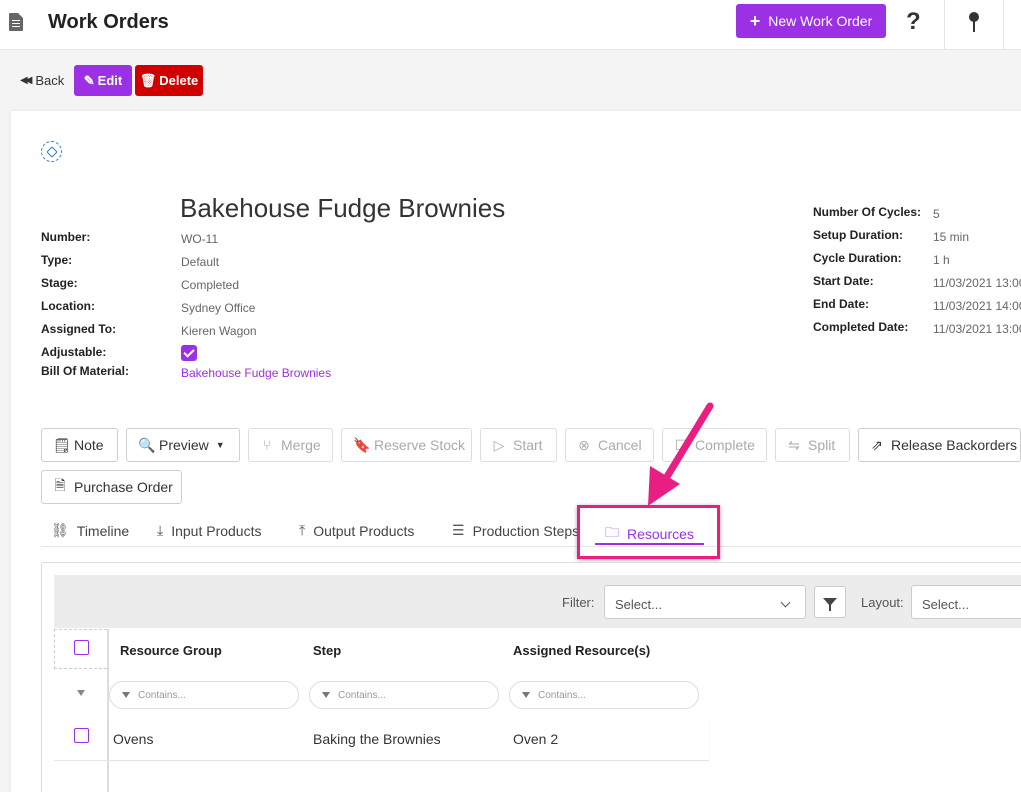 The image size is (1021, 792). What do you see at coordinates (81, 647) in the screenshot?
I see `select-all-checkbox` at bounding box center [81, 647].